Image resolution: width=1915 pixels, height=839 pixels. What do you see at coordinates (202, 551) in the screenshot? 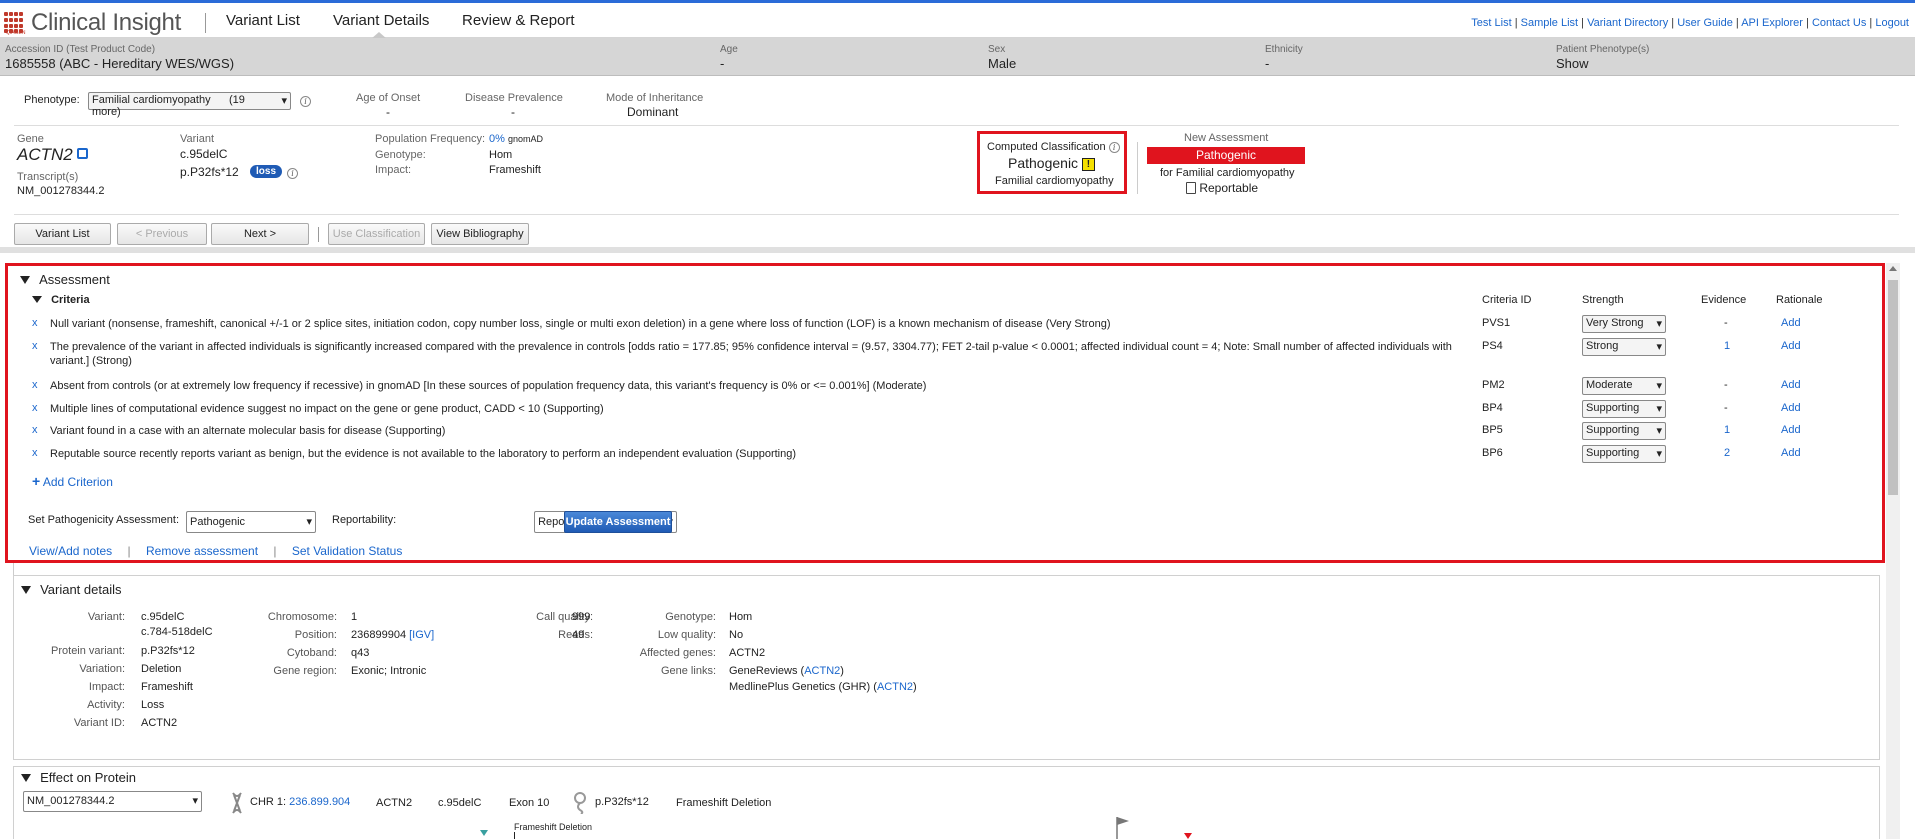
I see `remove-assessment-link: Remove assessment` at bounding box center [202, 551].